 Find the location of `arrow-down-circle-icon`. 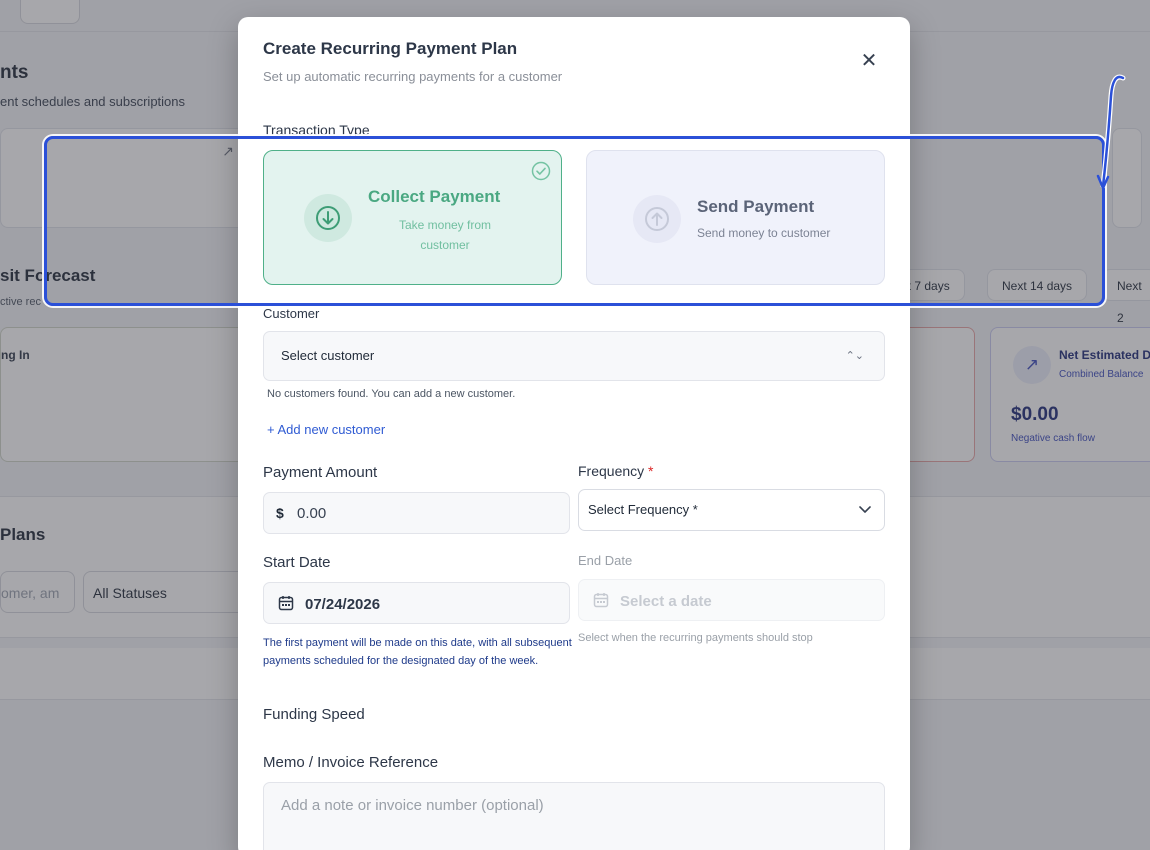

arrow-down-circle-icon is located at coordinates (328, 218).